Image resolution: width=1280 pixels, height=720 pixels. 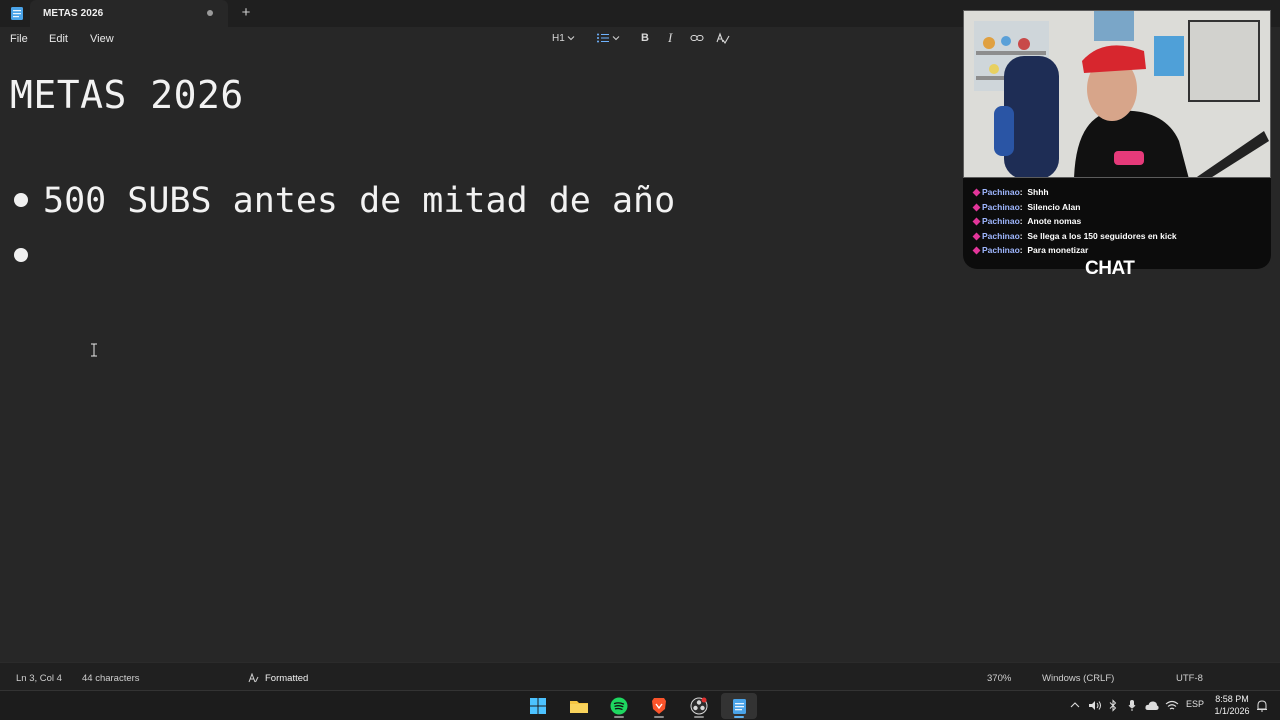 I want to click on spellcheck-button, so click(x=723, y=38).